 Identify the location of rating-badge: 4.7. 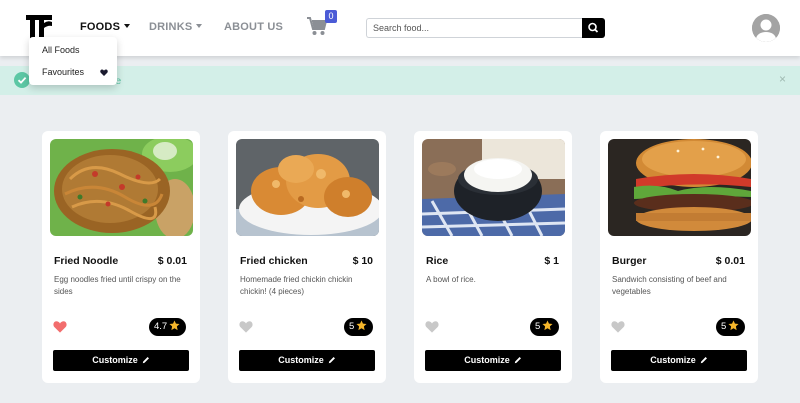
(168, 327).